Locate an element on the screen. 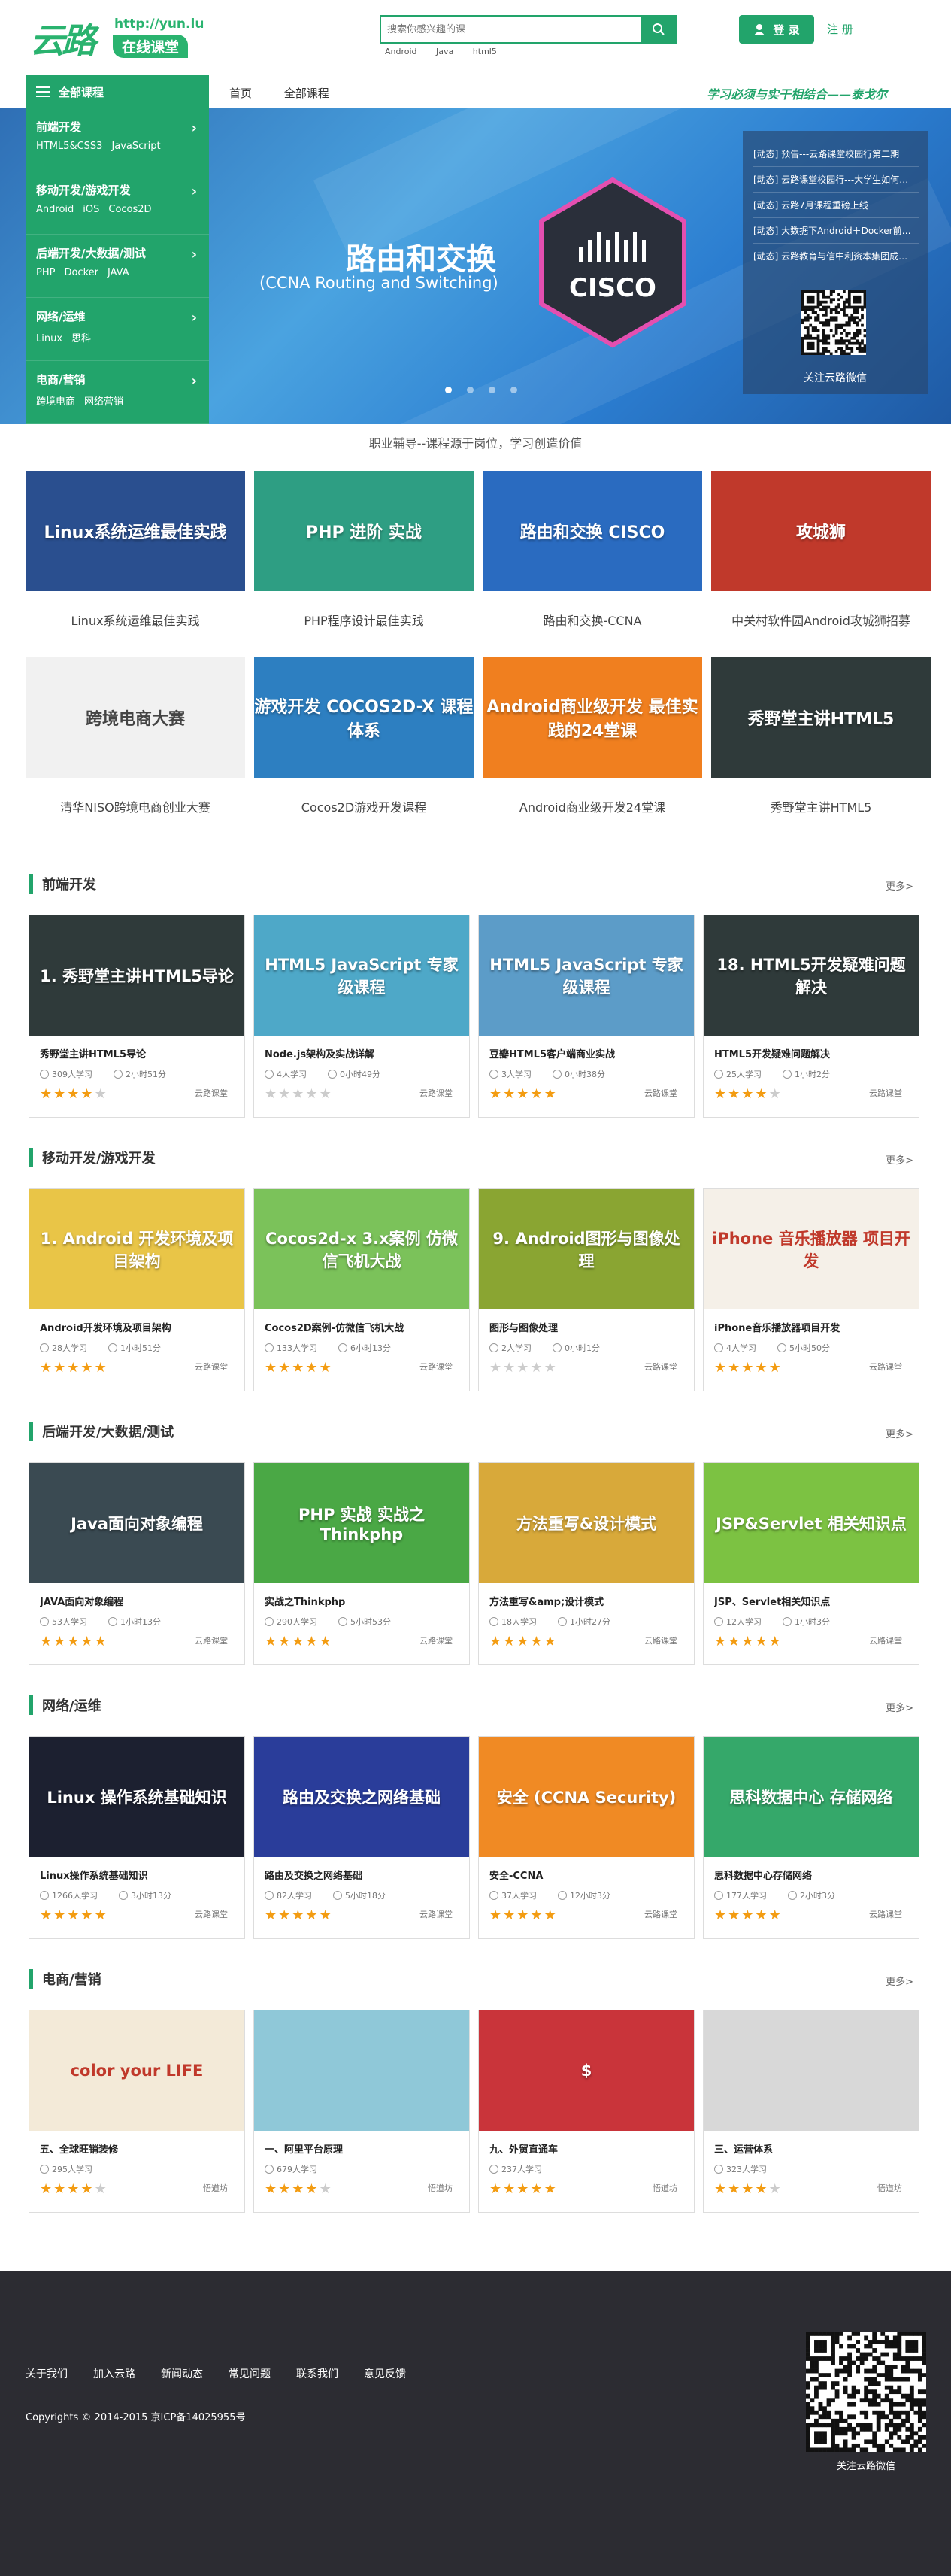  course-name: 一、阿里平台原理 is located at coordinates (362, 2148).